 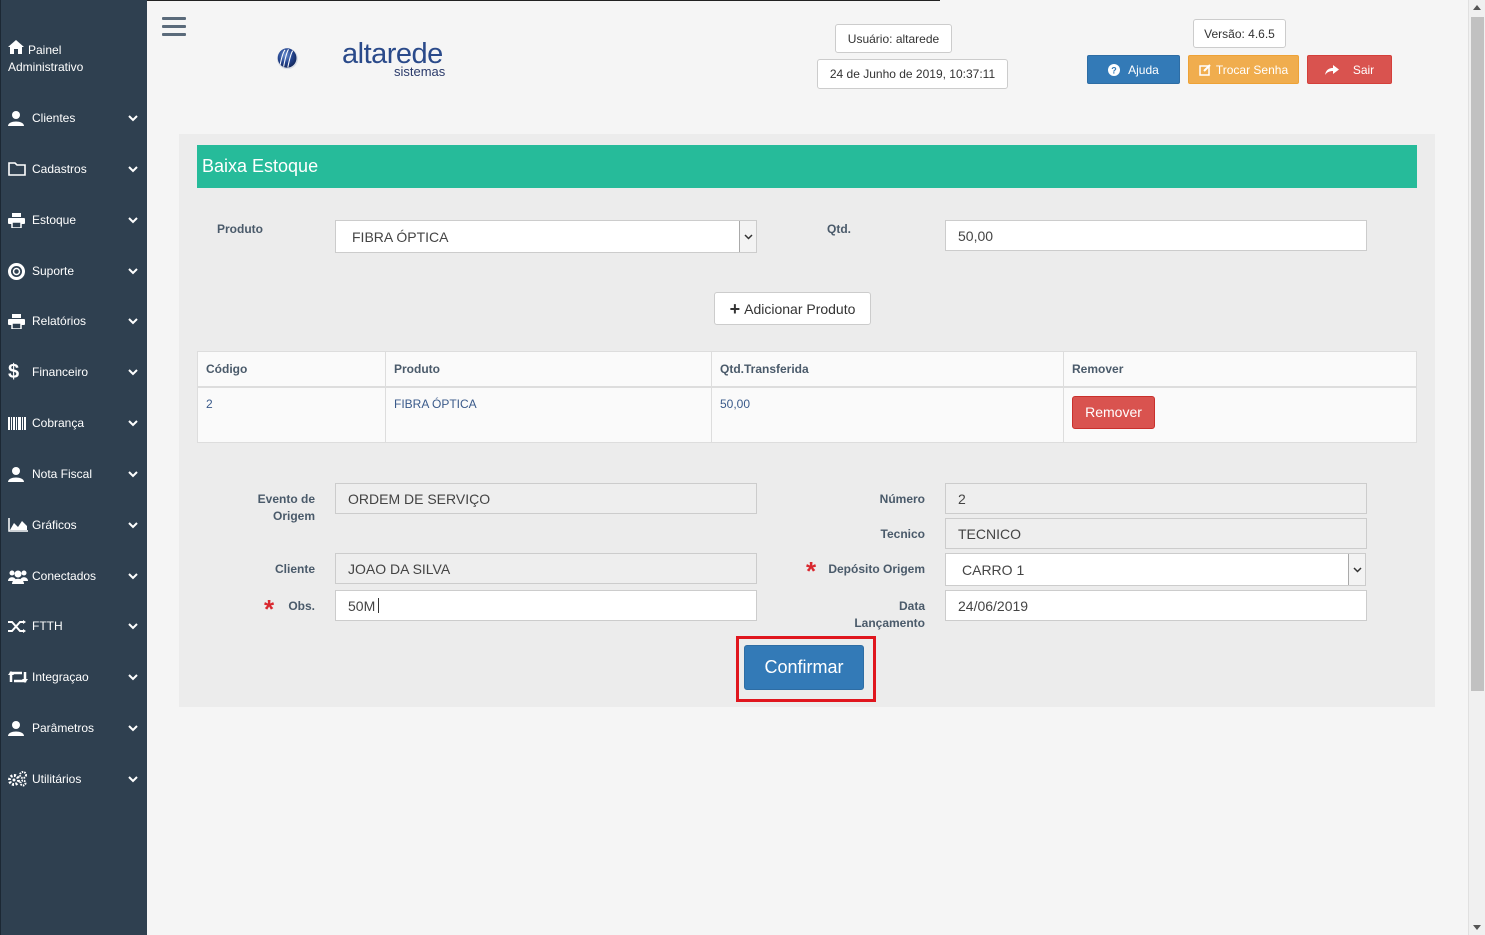 I want to click on sidebar-header-line1: Painel, so click(x=45, y=50).